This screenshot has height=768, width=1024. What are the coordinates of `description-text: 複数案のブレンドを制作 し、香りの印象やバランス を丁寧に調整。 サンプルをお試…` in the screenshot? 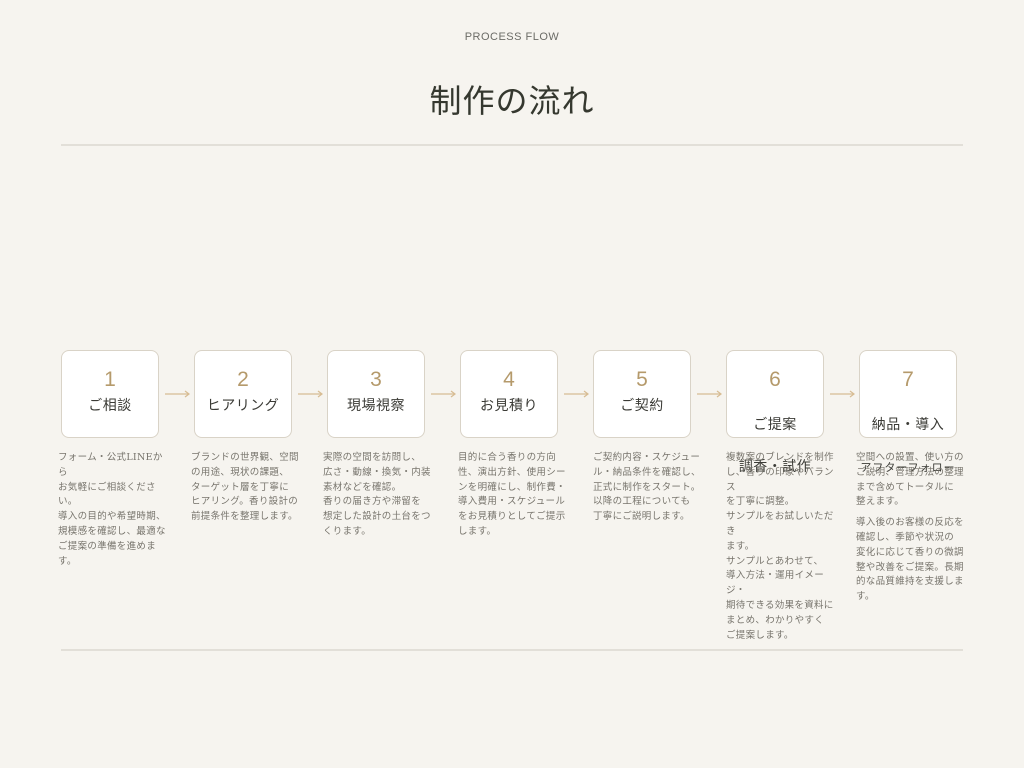 It's located at (780, 546).